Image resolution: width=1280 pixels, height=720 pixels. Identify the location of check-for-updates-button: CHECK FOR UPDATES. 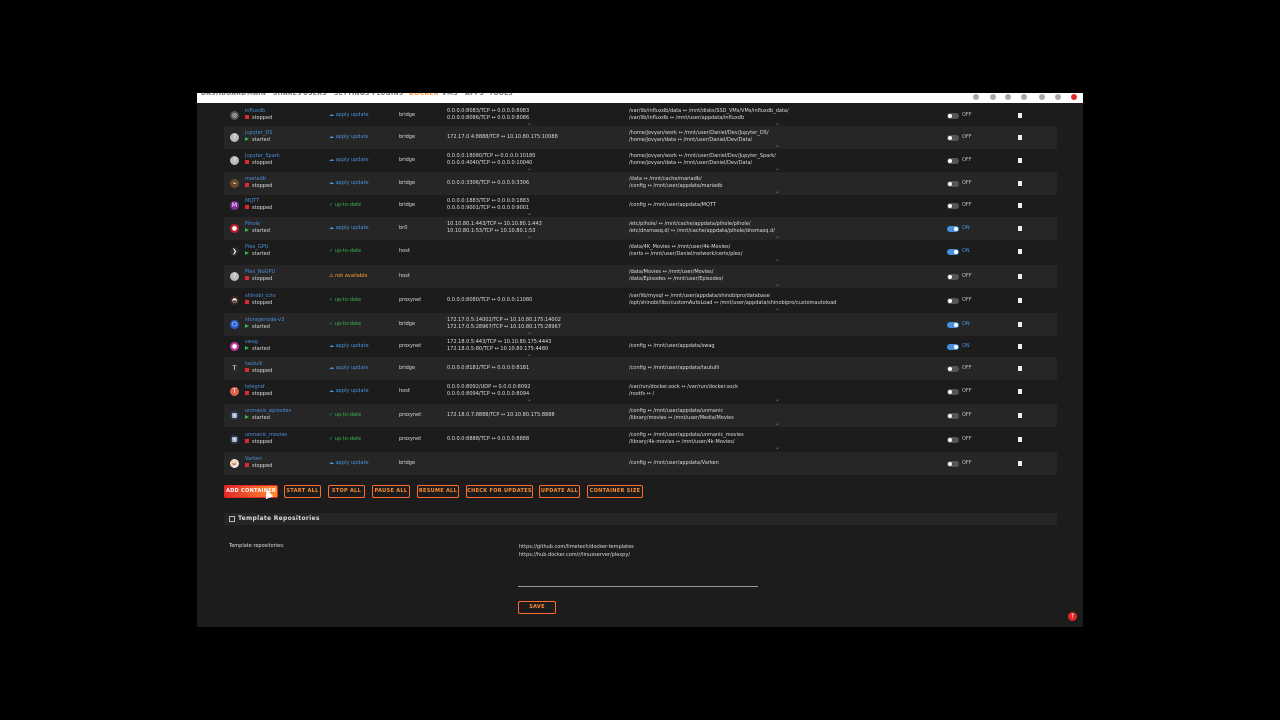
(499, 491).